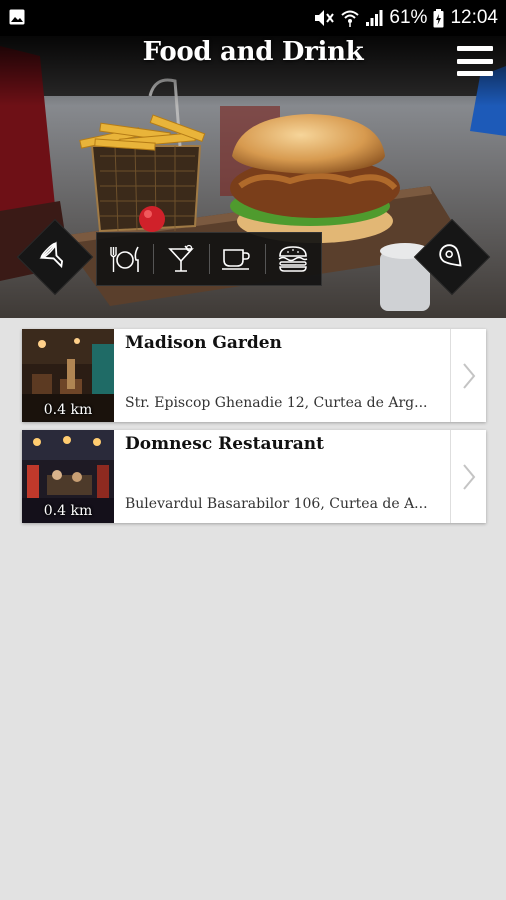 The image size is (506, 900). Describe the element at coordinates (253, 52) in the screenshot. I see `page-title: Food and Drink` at that location.